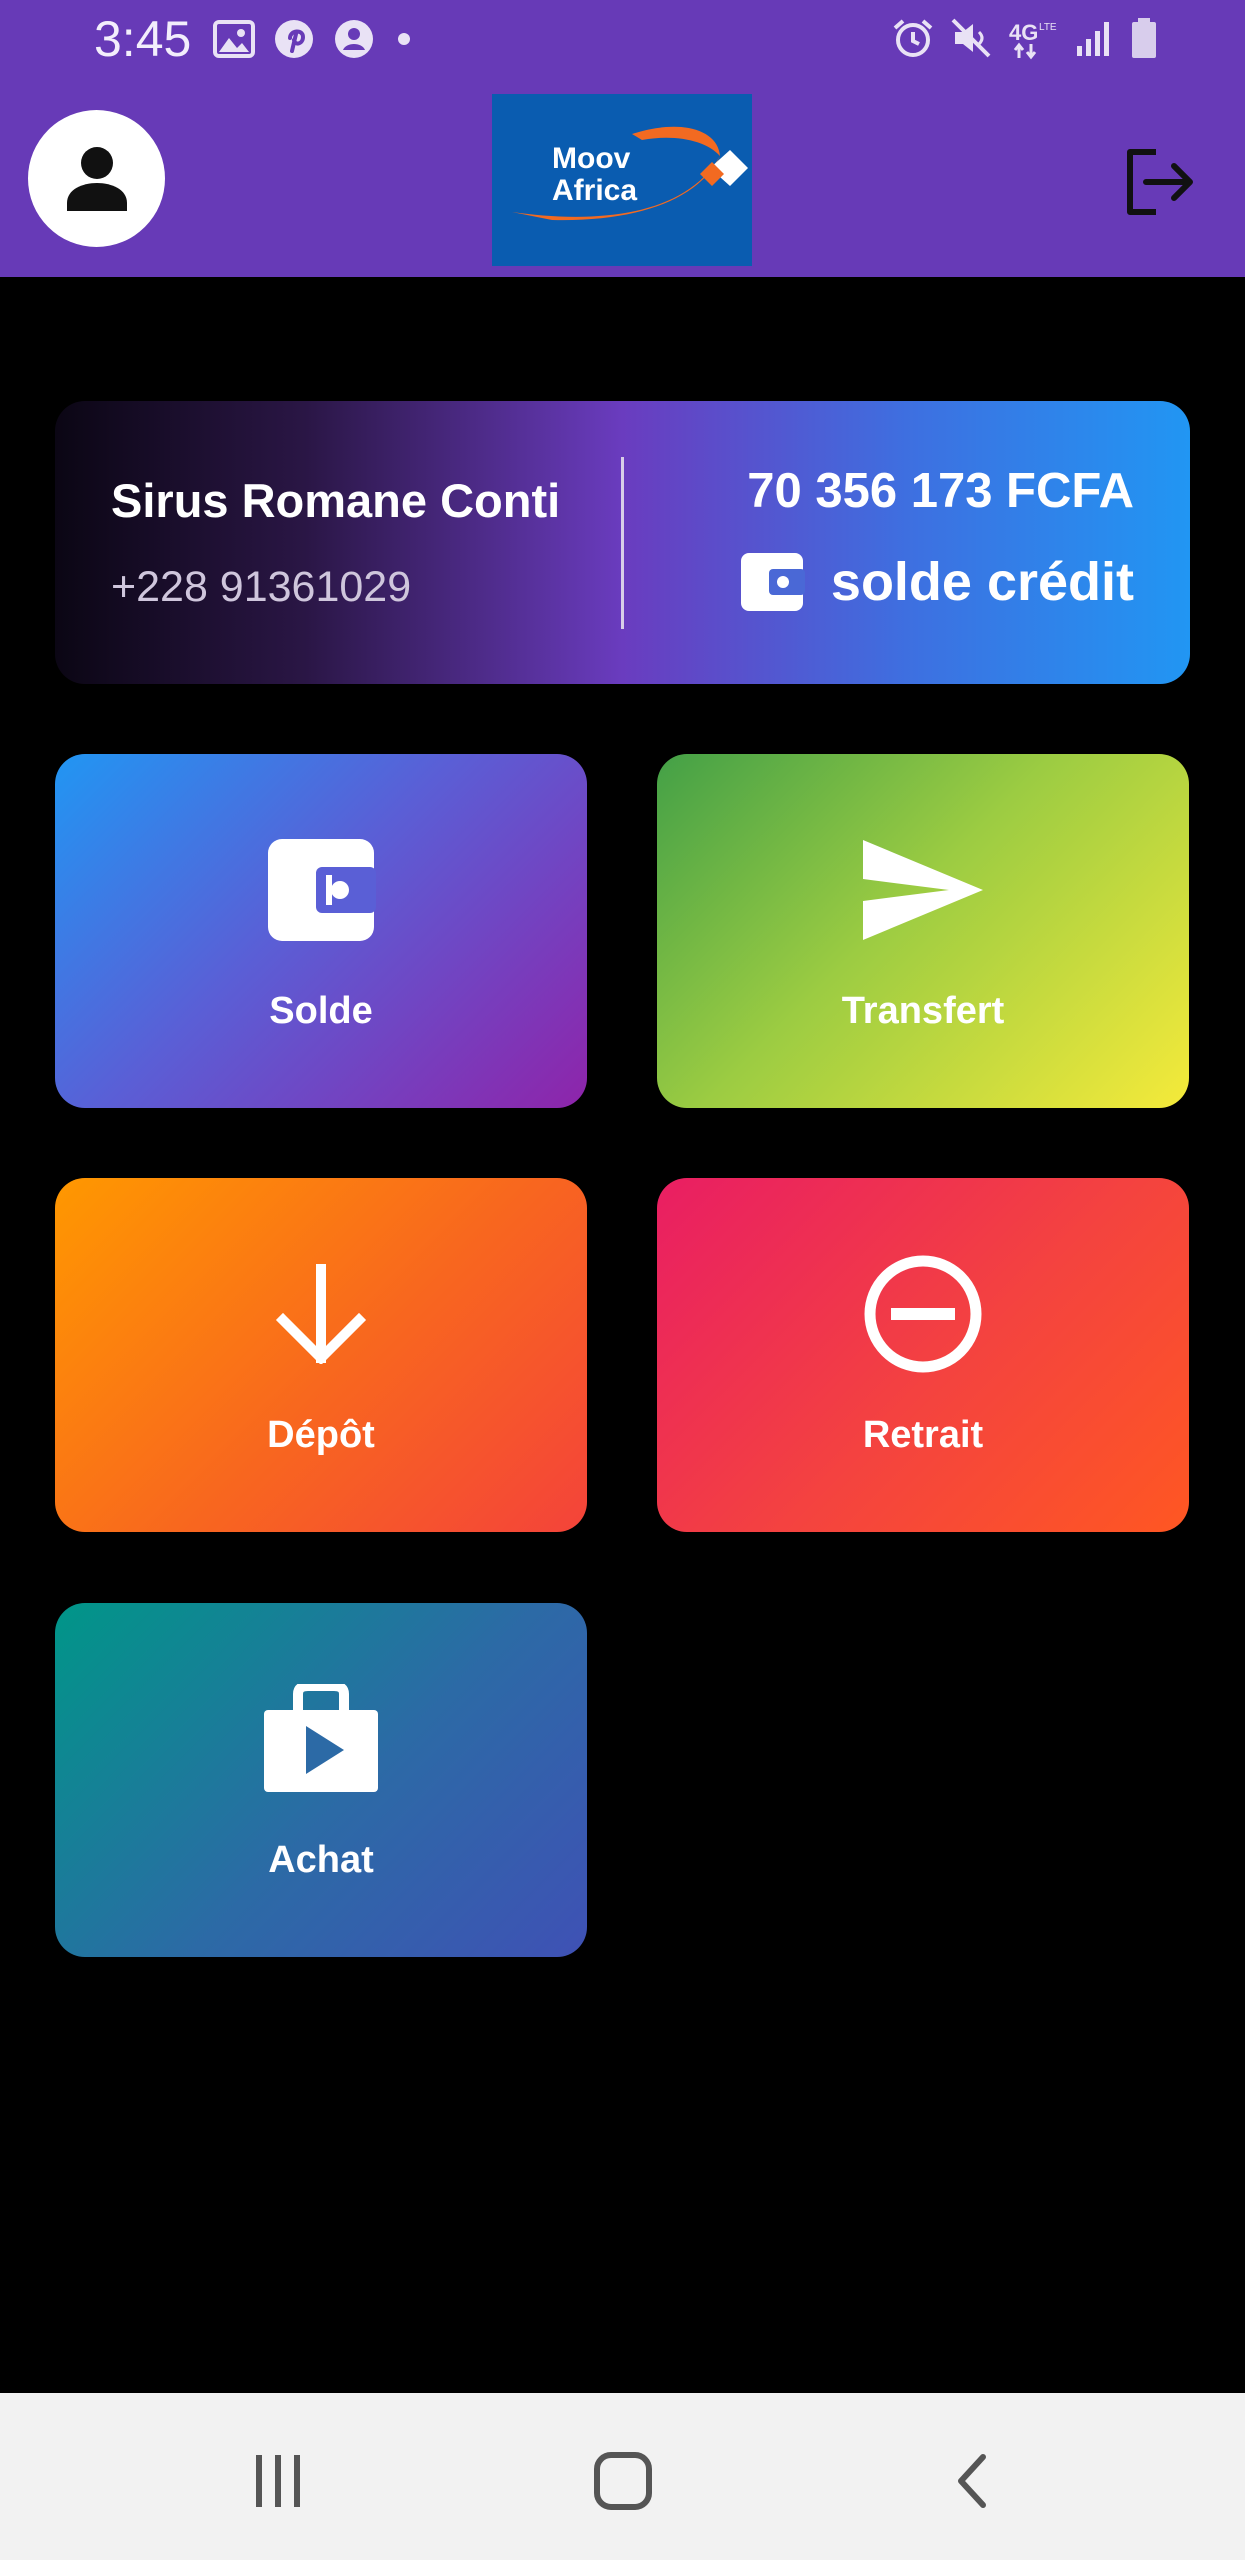 Image resolution: width=1245 pixels, height=2560 pixels. What do you see at coordinates (940, 491) in the screenshot?
I see `account-balance-amount: 70 356 173 FCFA` at bounding box center [940, 491].